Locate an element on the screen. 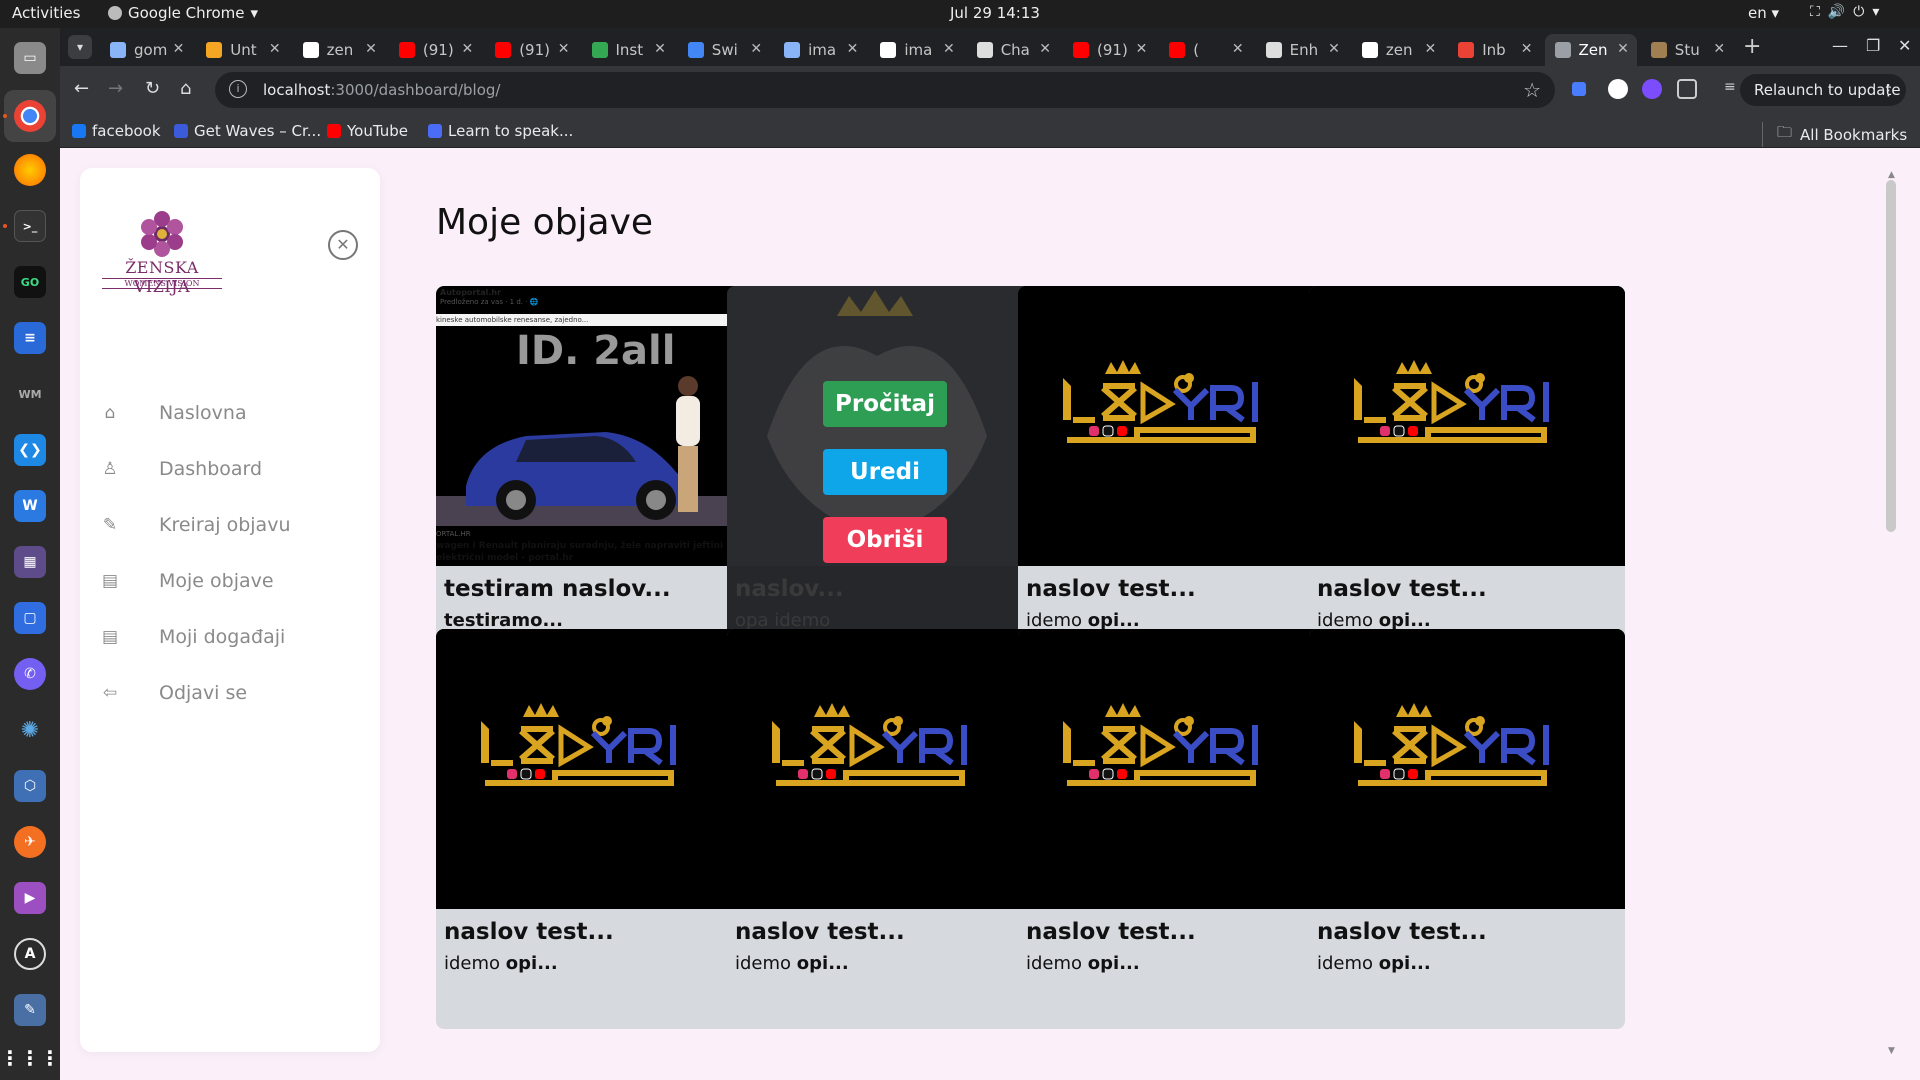  extension-purple-icon is located at coordinates (1652, 89).